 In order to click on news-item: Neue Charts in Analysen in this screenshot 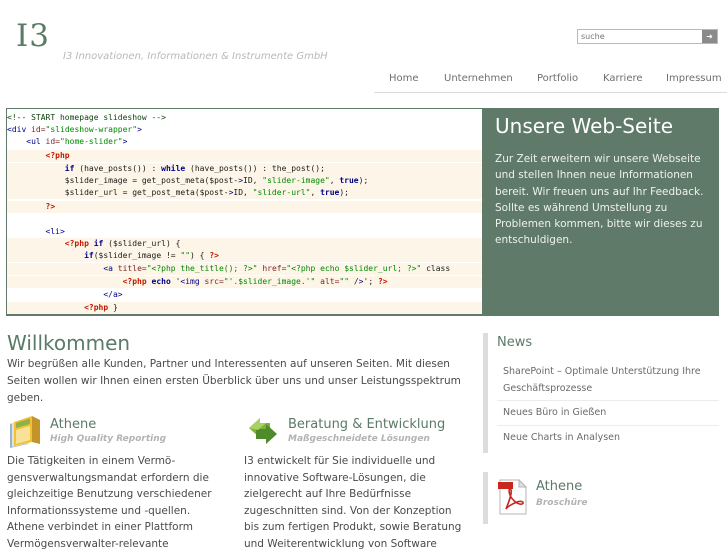, I will do `click(611, 437)`.